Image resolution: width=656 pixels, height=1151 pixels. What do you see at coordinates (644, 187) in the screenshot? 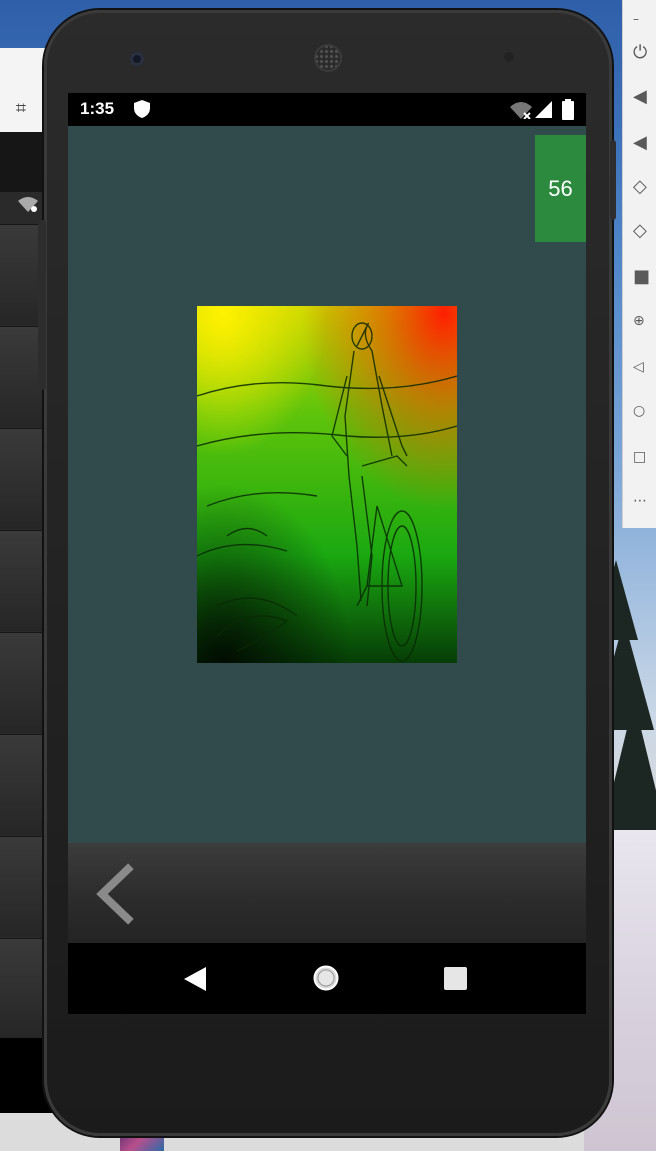
I see `rotate-left-icon: ◇` at bounding box center [644, 187].